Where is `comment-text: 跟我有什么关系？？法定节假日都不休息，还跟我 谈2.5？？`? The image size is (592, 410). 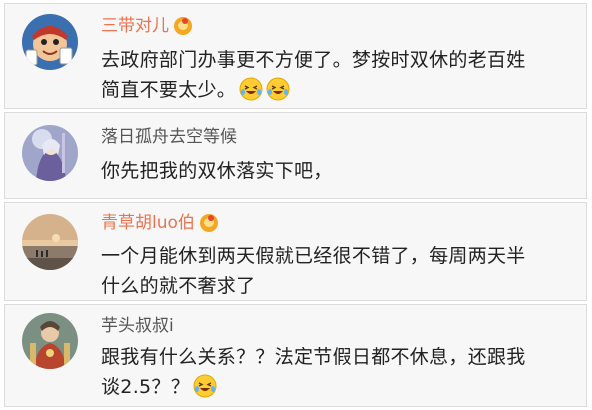
comment-text: 跟我有什么关系？？法定节假日都不休息，还跟我 谈2.5？？ is located at coordinates (336, 372).